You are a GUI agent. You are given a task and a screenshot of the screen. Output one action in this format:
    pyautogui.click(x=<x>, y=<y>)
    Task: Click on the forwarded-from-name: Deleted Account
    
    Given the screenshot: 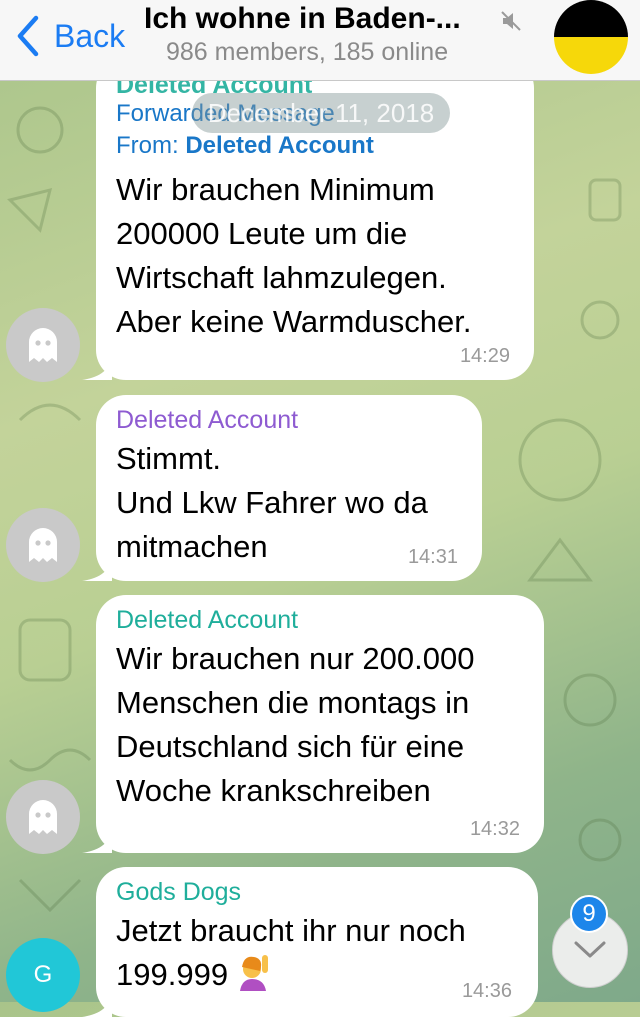 What is the action you would take?
    pyautogui.click(x=279, y=145)
    